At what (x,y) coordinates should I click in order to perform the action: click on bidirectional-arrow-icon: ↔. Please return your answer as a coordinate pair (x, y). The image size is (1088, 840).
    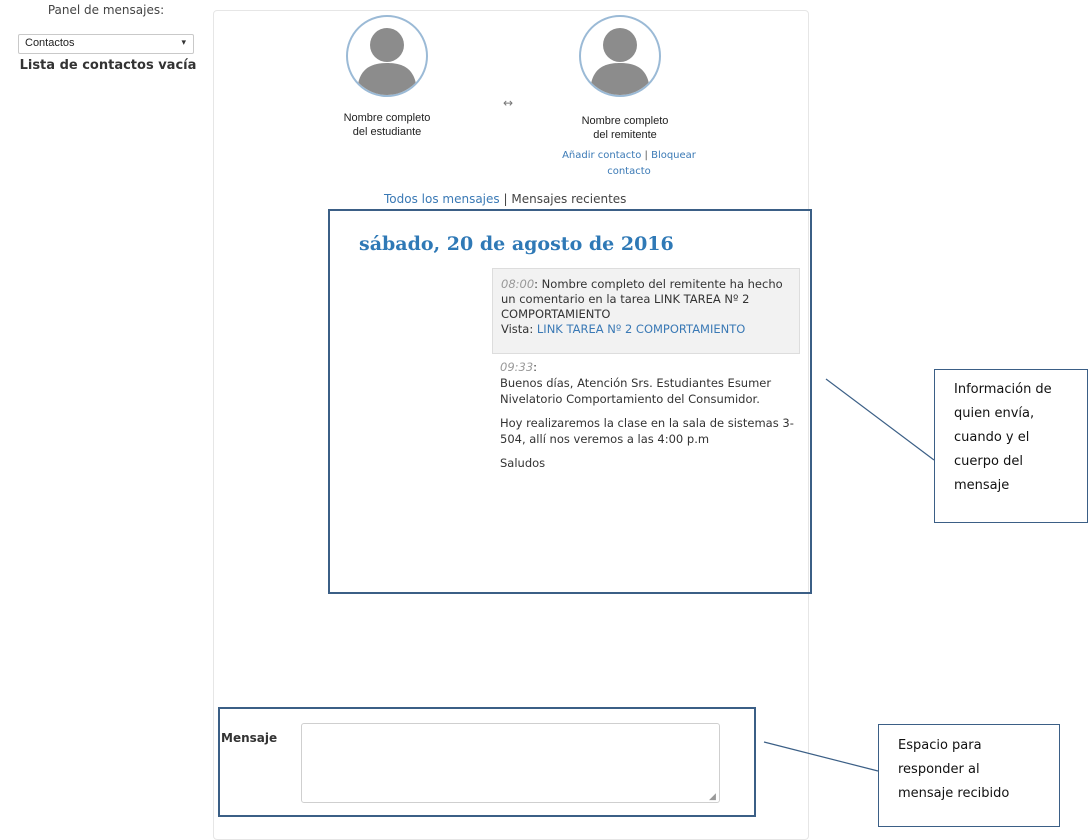
    Looking at the image, I should click on (508, 103).